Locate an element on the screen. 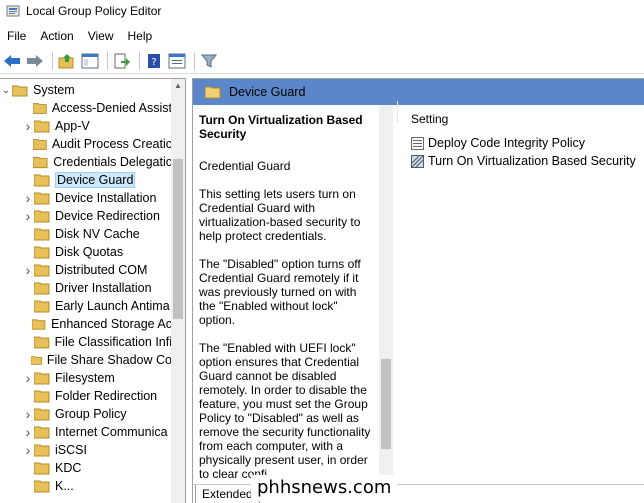 The height and width of the screenshot is (503, 644). tree-item: File Share Shadow Co is located at coordinates (86, 360).